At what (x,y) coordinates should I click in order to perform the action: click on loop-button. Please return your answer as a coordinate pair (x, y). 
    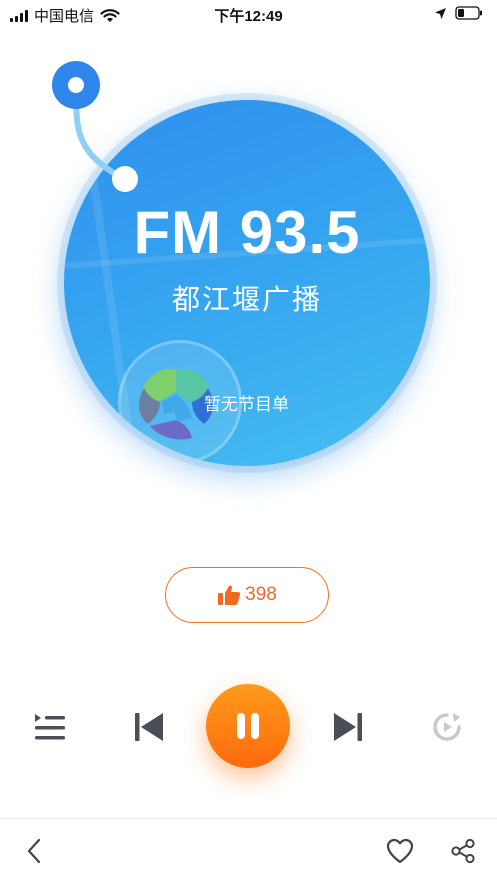
    Looking at the image, I should click on (447, 727).